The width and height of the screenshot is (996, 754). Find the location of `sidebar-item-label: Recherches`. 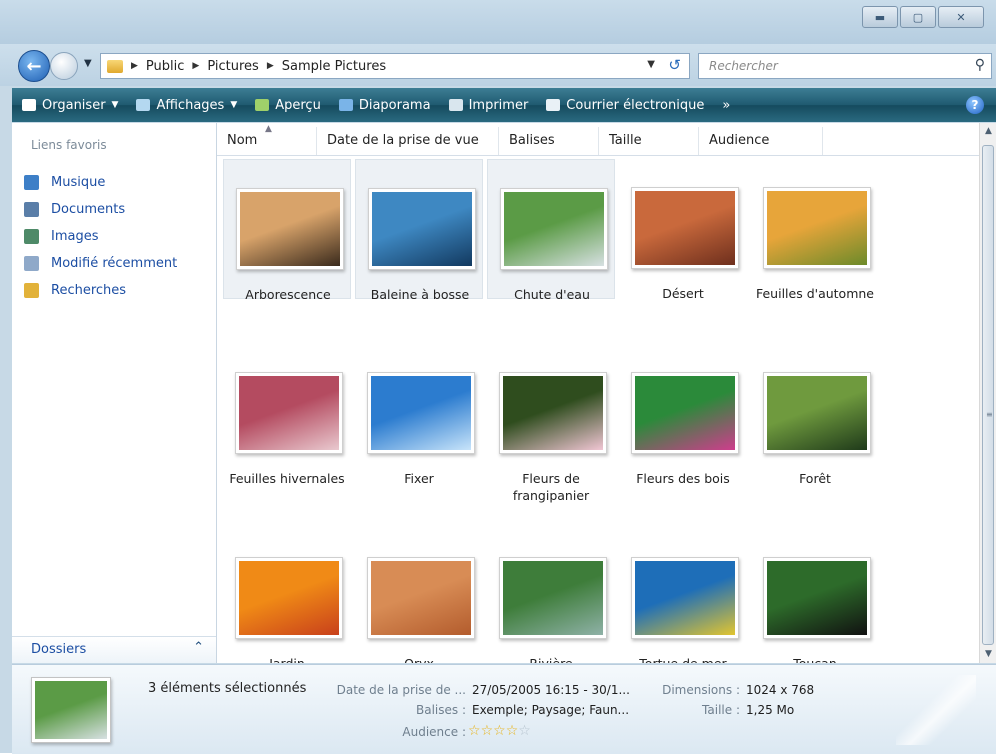

sidebar-item-label: Recherches is located at coordinates (89, 290).